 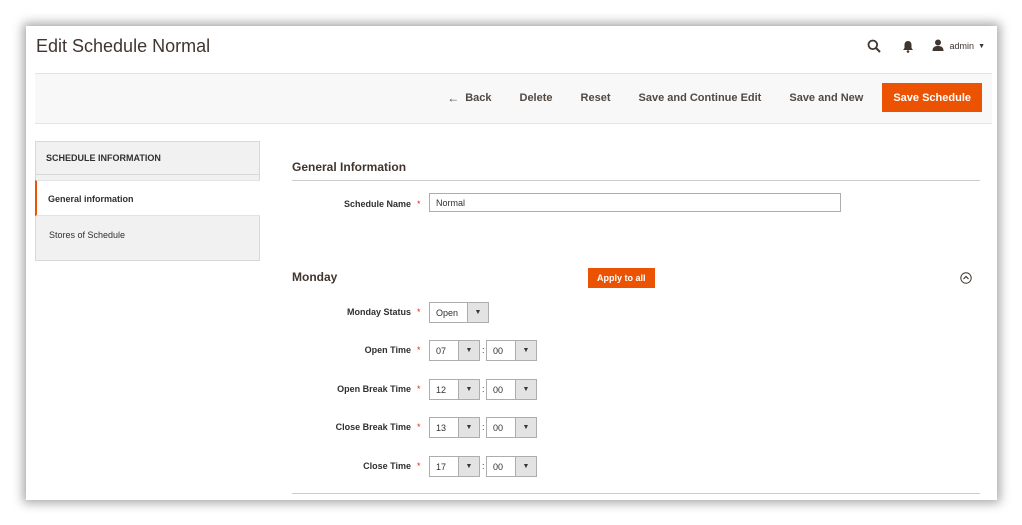 What do you see at coordinates (511, 389) in the screenshot?
I see `open-break-minute-select: 00 ▼` at bounding box center [511, 389].